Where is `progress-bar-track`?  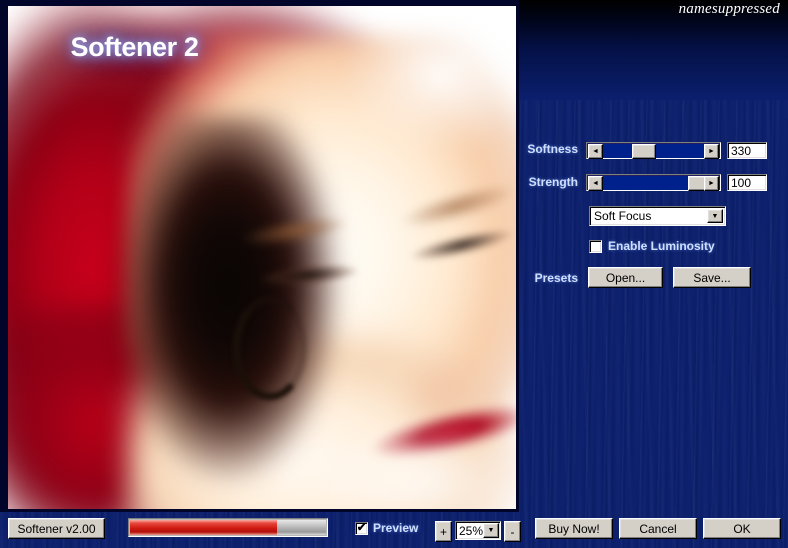 progress-bar-track is located at coordinates (301, 527).